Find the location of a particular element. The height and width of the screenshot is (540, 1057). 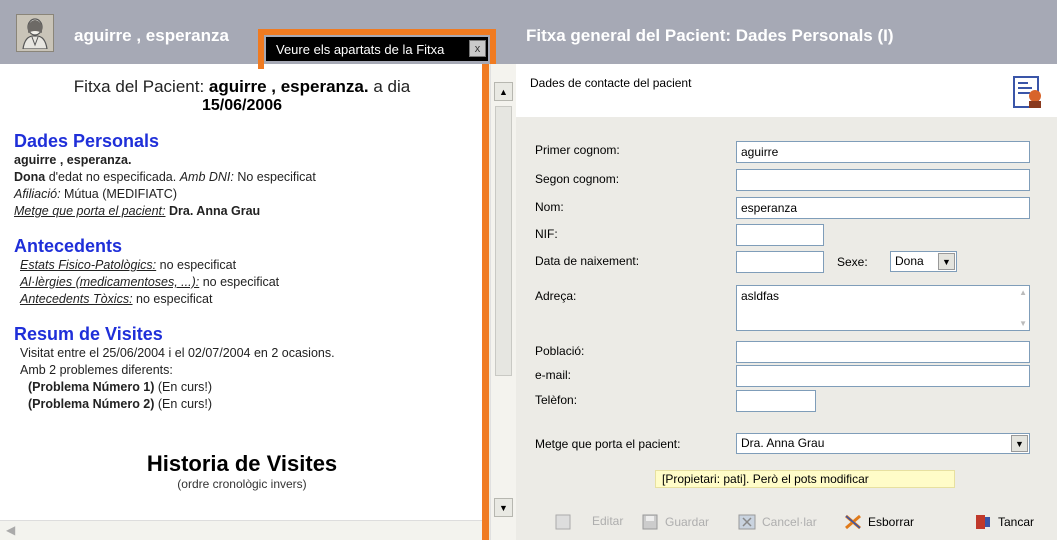

antecedent-link: Al·lèrgies (medicamentoses, ...): is located at coordinates (109, 282).